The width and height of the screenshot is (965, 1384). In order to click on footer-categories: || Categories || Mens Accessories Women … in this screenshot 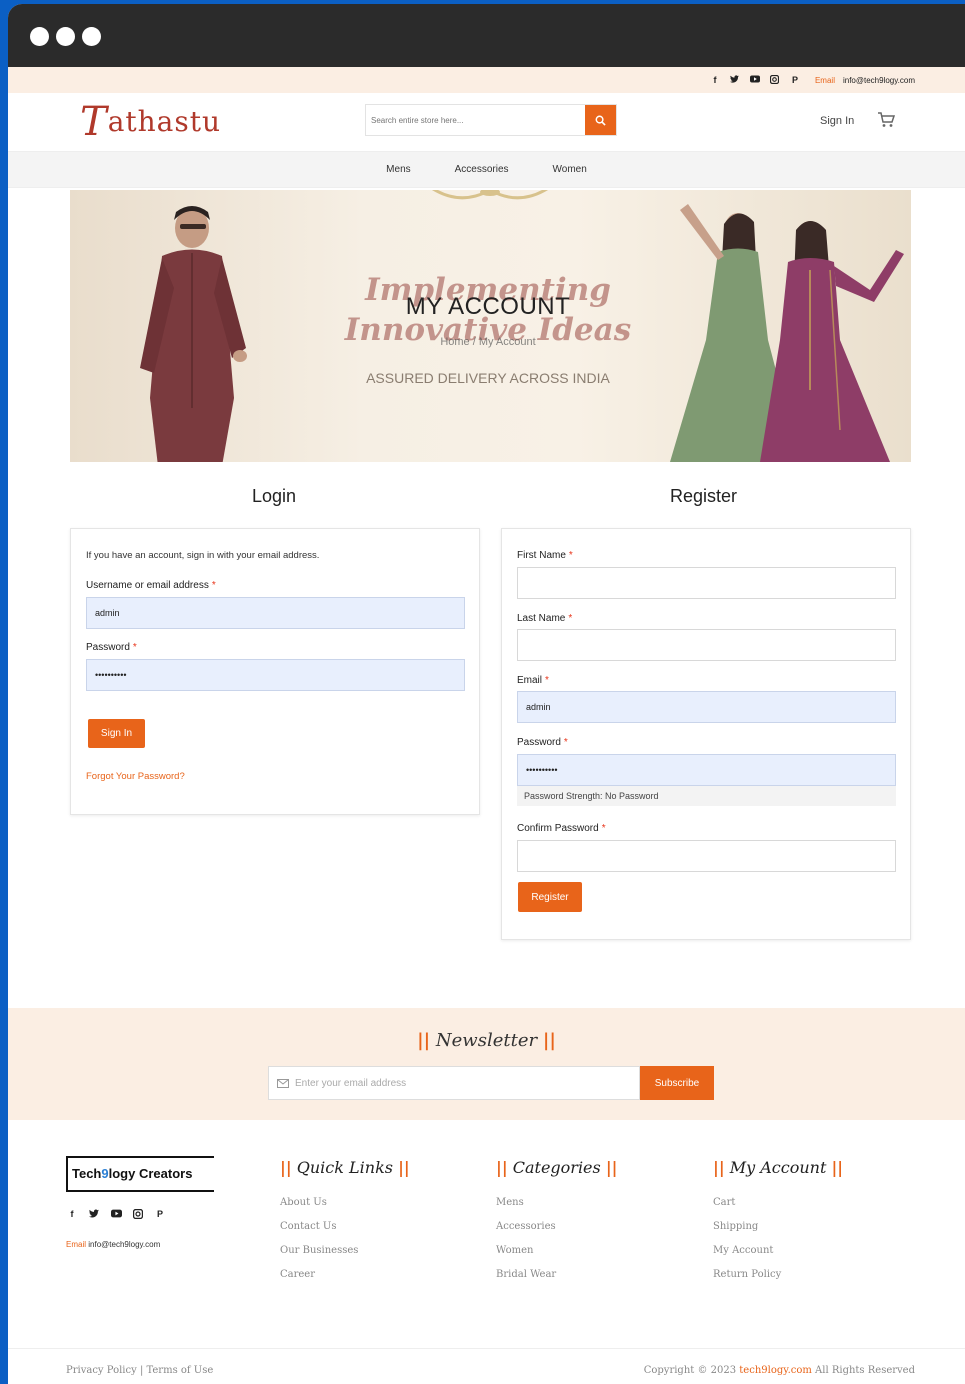, I will do `click(556, 1225)`.